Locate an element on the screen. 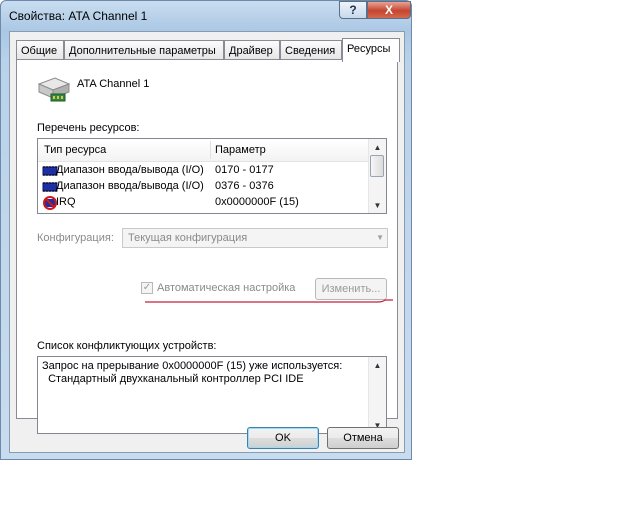 The width and height of the screenshot is (640, 512). resource-list-scrollbar: ▲ ▼ is located at coordinates (377, 176).